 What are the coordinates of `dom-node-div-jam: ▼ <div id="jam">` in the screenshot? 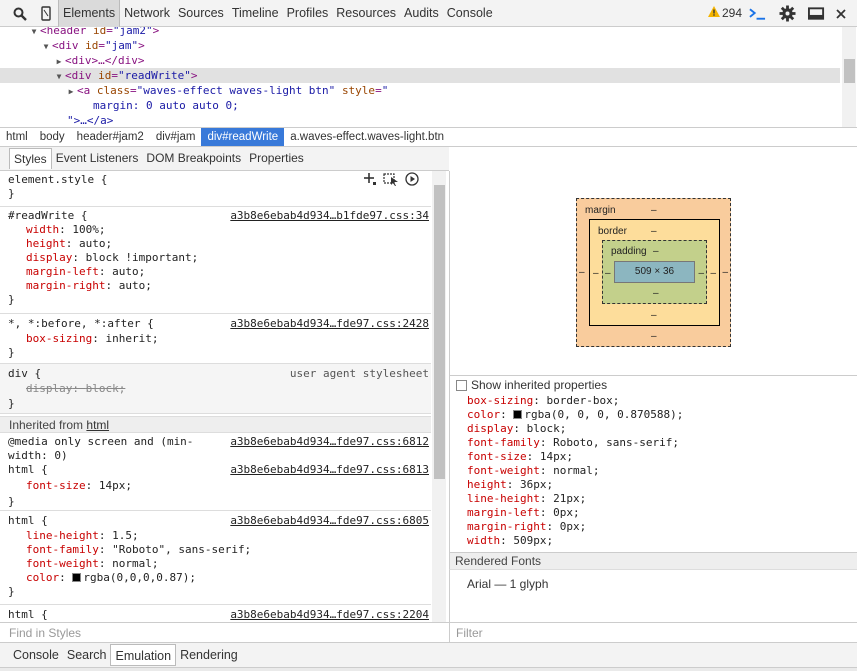 It's located at (92, 45).